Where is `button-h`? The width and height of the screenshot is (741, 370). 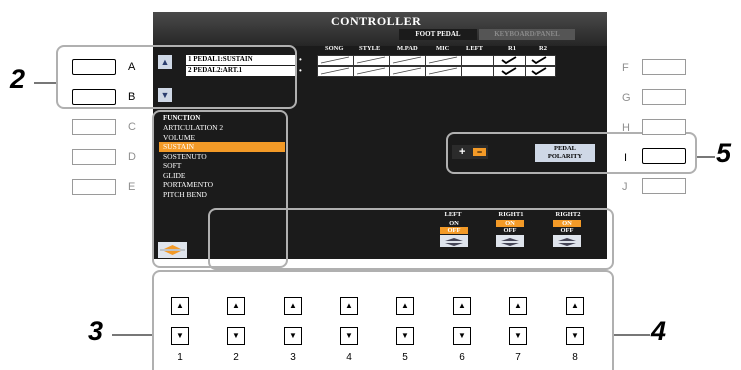 button-h is located at coordinates (664, 127).